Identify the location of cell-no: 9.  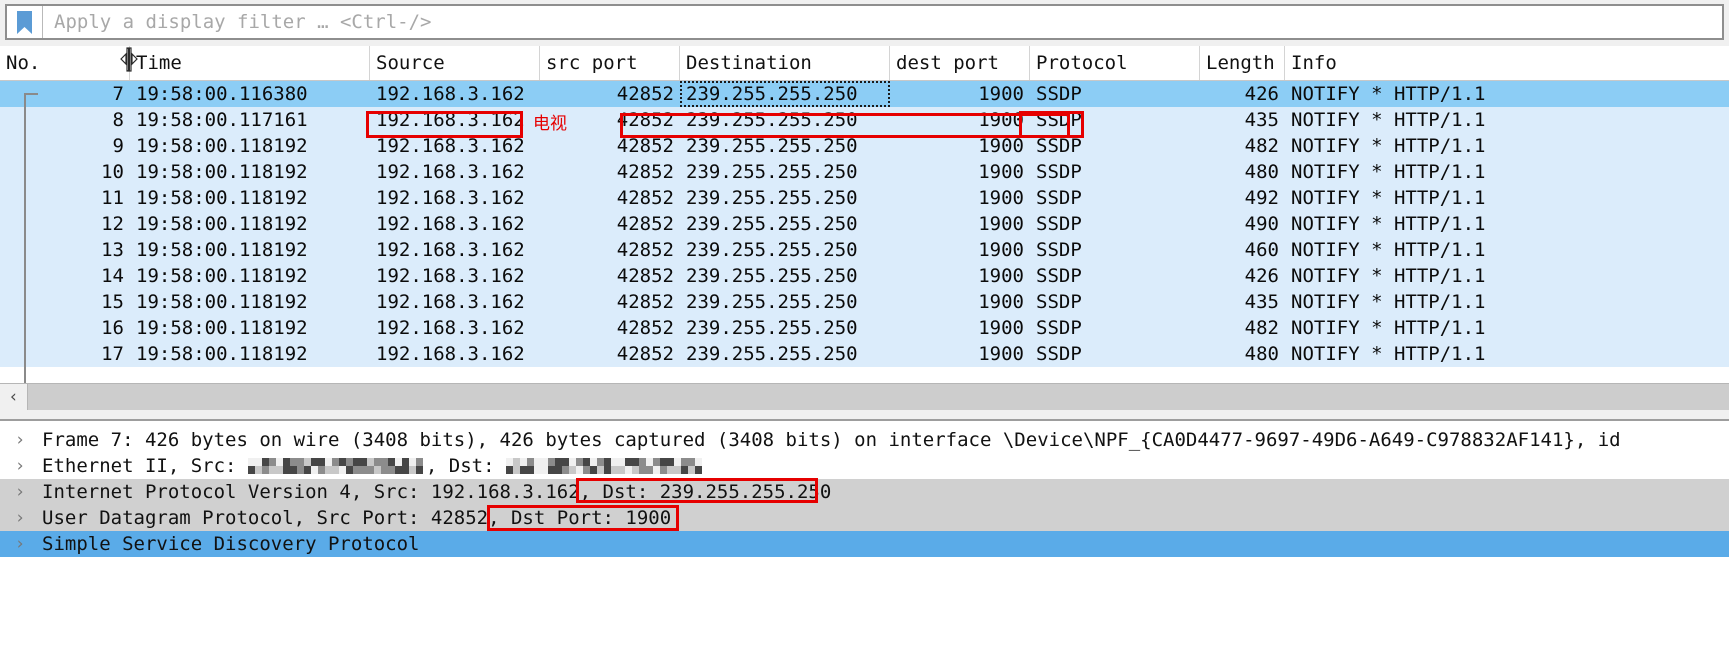
(65, 146).